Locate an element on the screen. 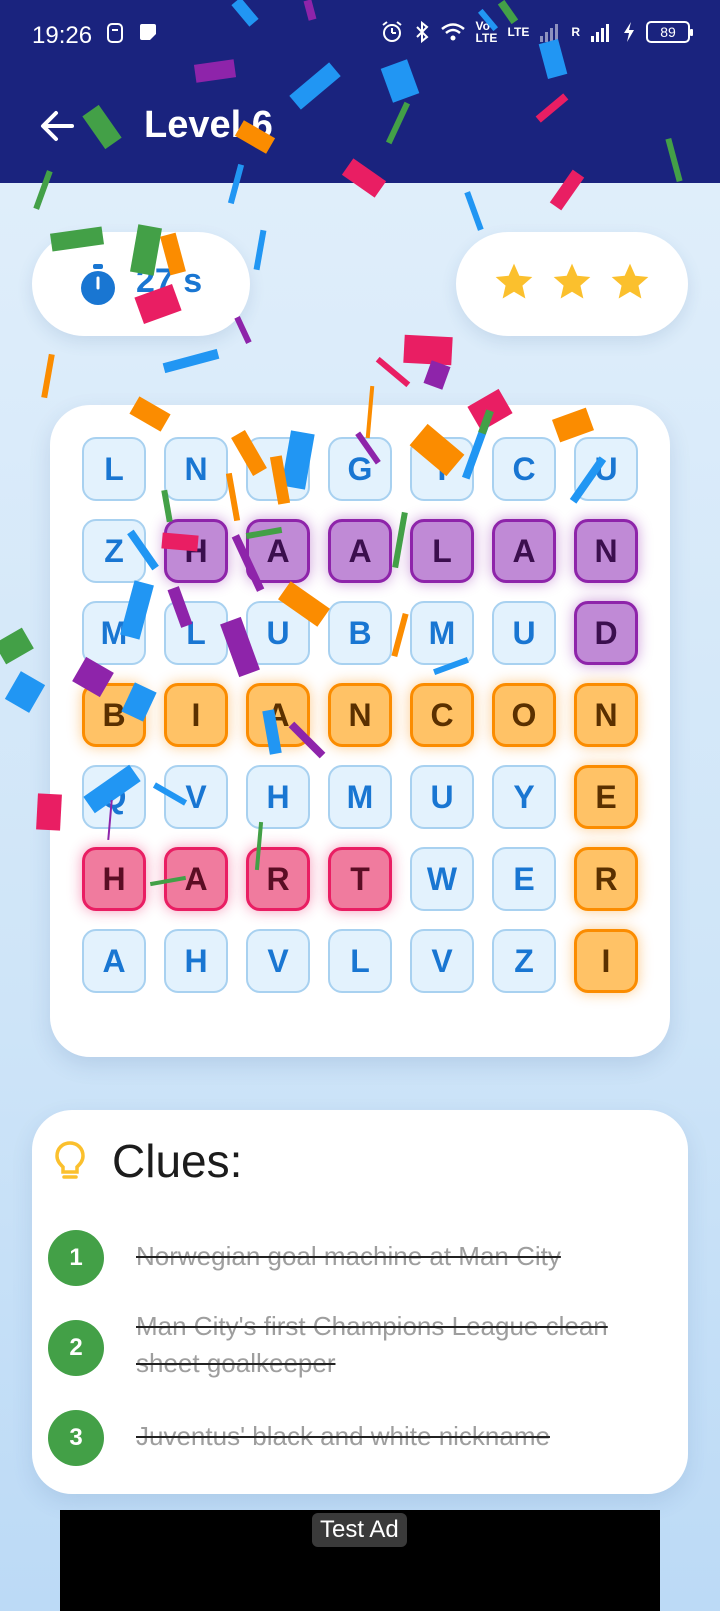 Image resolution: width=720 pixels, height=1611 pixels. lte-label: LTE is located at coordinates (518, 32).